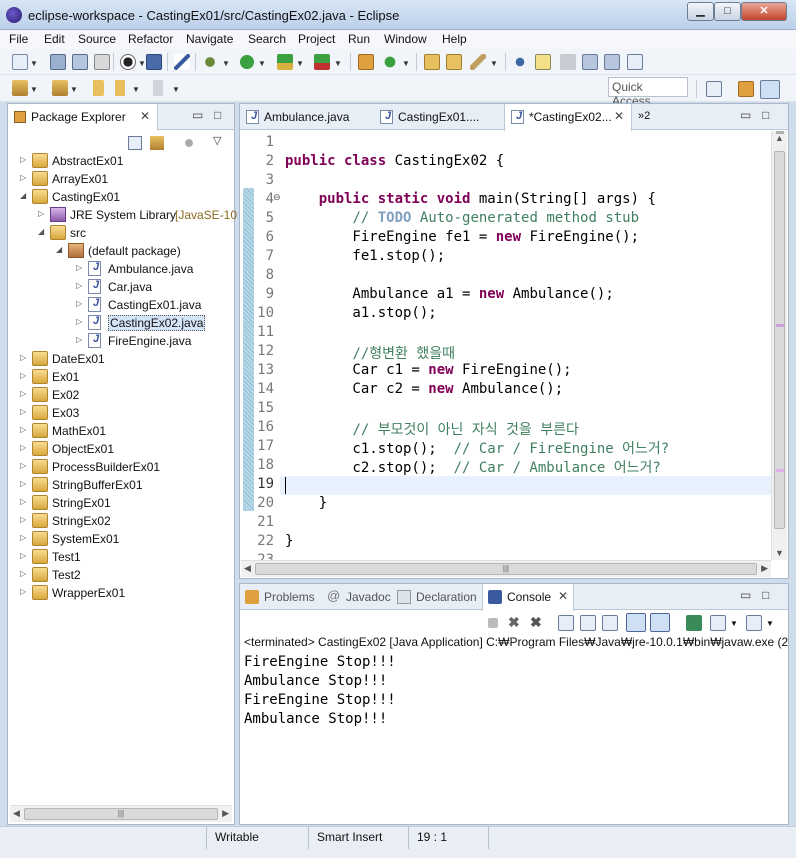  I want to click on collapse-all-icon, so click(135, 143).